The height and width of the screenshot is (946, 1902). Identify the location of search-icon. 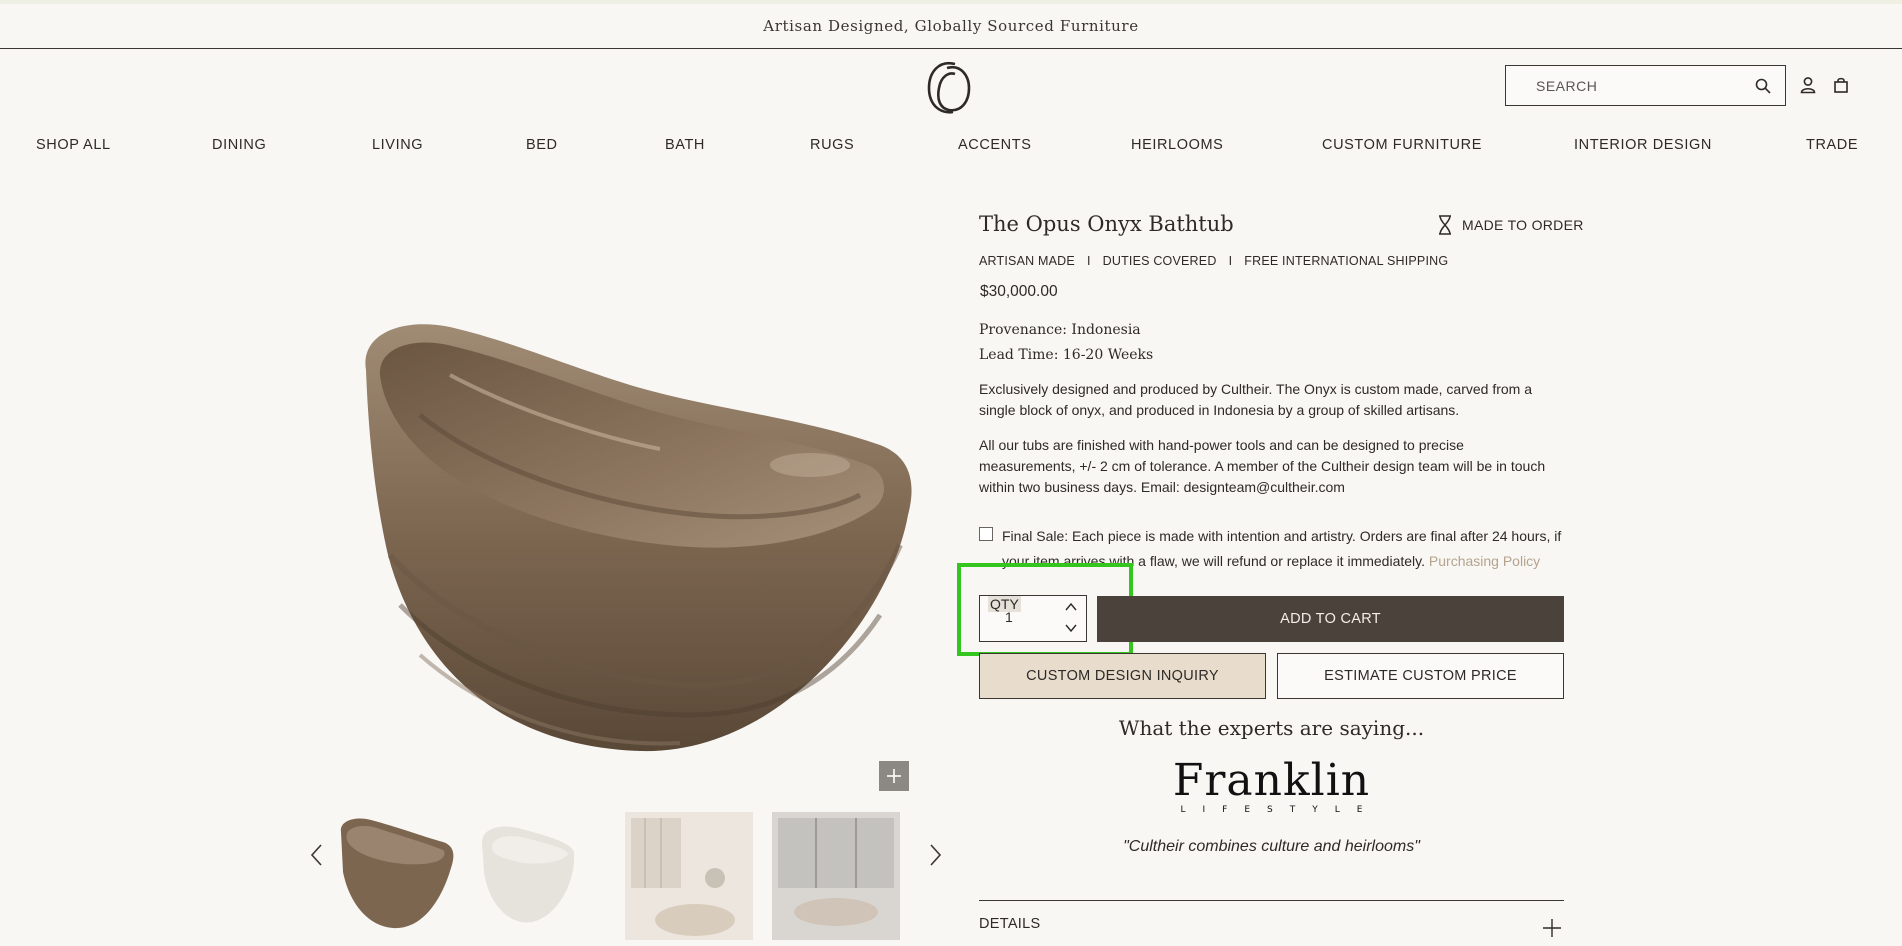
(1763, 86).